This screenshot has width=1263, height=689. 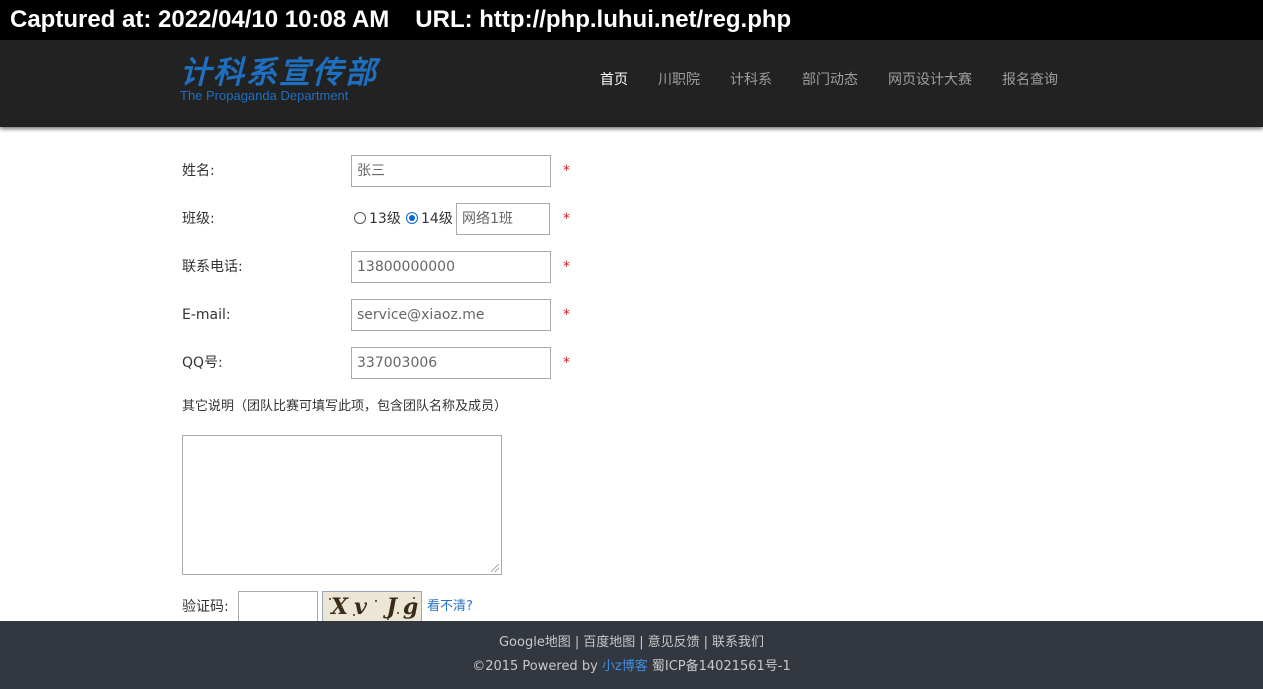 I want to click on resize-handle-icon, so click(x=495, y=568).